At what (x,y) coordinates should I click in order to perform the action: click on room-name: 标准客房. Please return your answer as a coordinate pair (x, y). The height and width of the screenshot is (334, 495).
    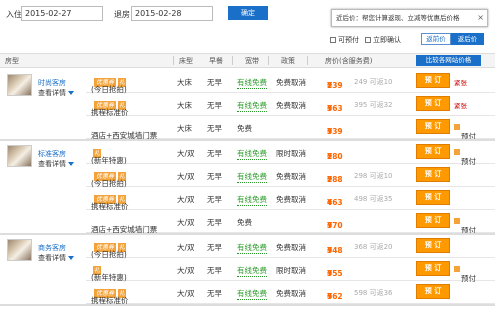
    Looking at the image, I should click on (52, 154).